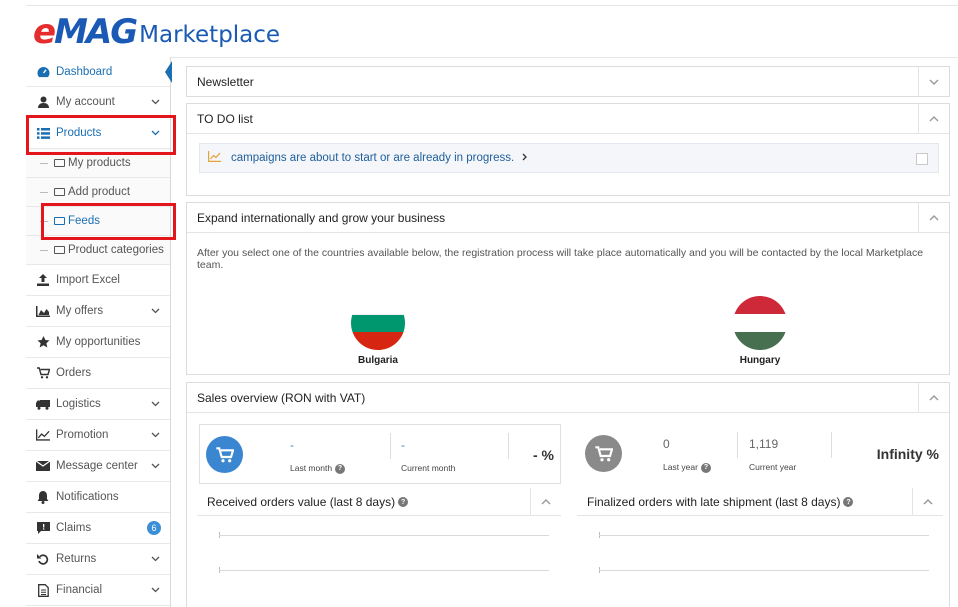  I want to click on undo-icon, so click(43, 559).